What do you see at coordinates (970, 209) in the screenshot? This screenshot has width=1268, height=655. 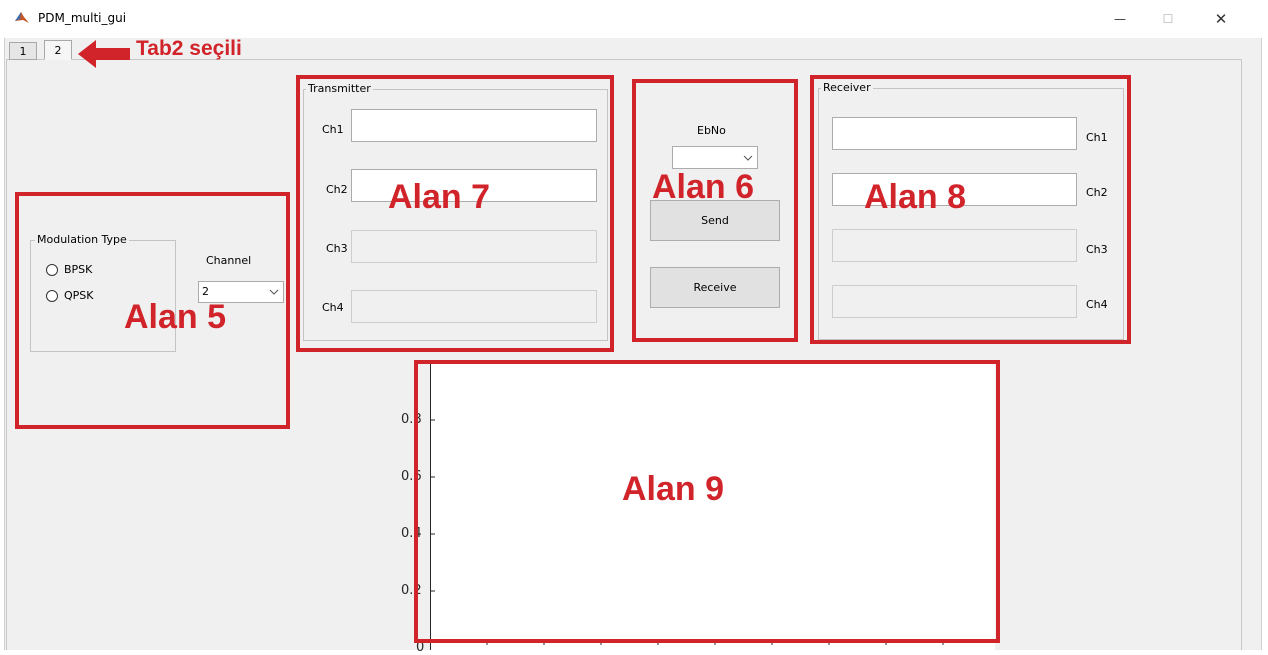 I see `area-8-annotation-box` at bounding box center [970, 209].